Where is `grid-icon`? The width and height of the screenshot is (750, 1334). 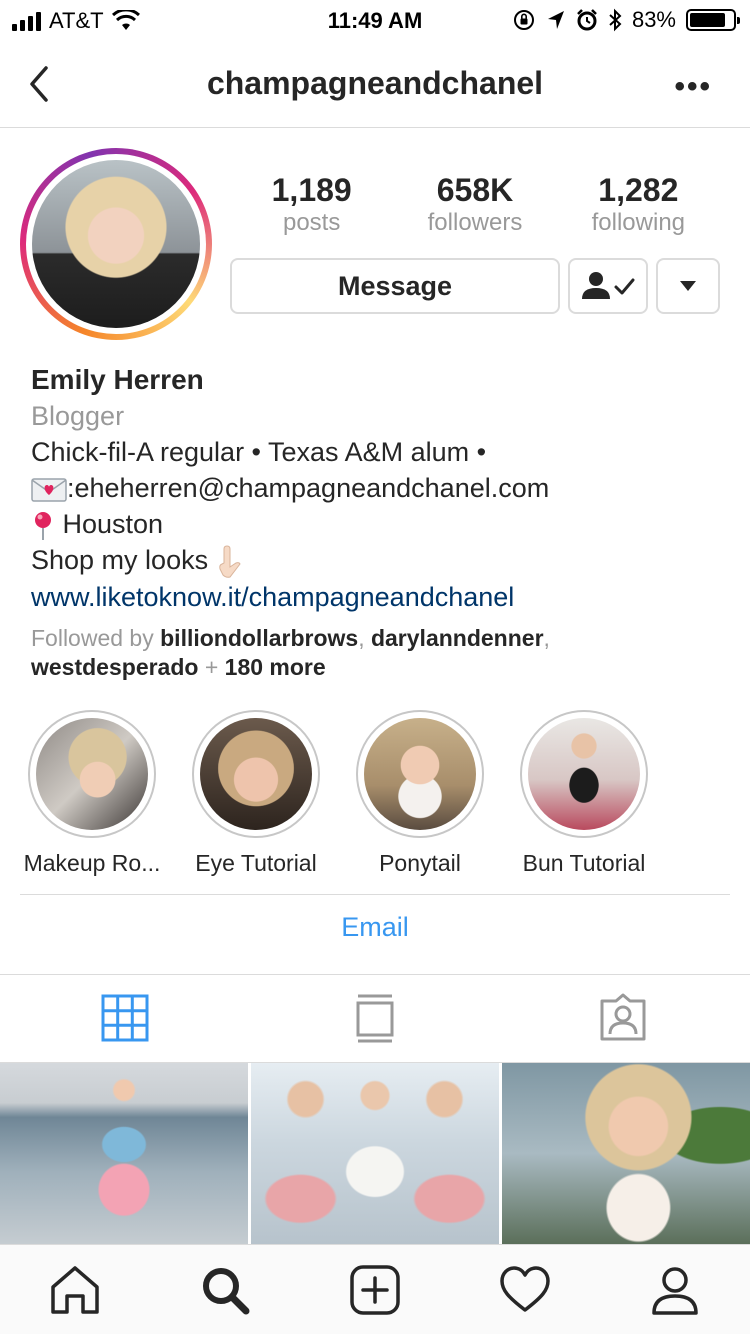
grid-icon is located at coordinates (125, 1018).